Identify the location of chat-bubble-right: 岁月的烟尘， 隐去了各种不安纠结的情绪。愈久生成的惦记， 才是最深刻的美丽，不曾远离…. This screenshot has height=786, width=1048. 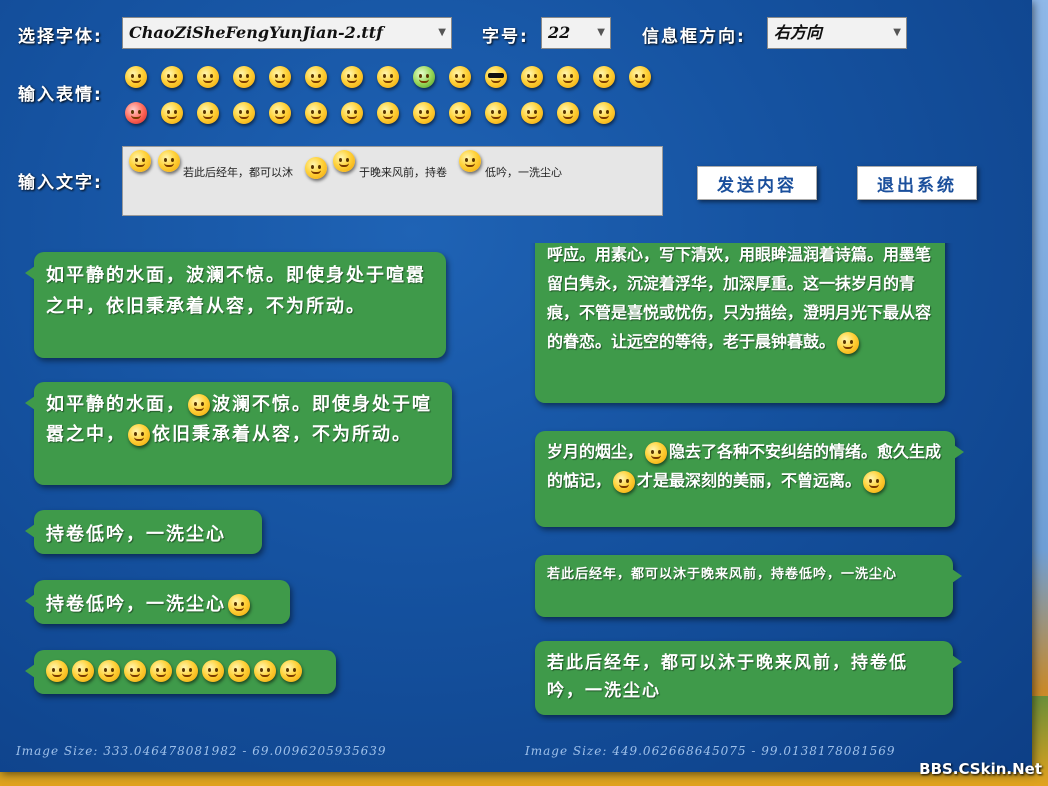
(749, 479).